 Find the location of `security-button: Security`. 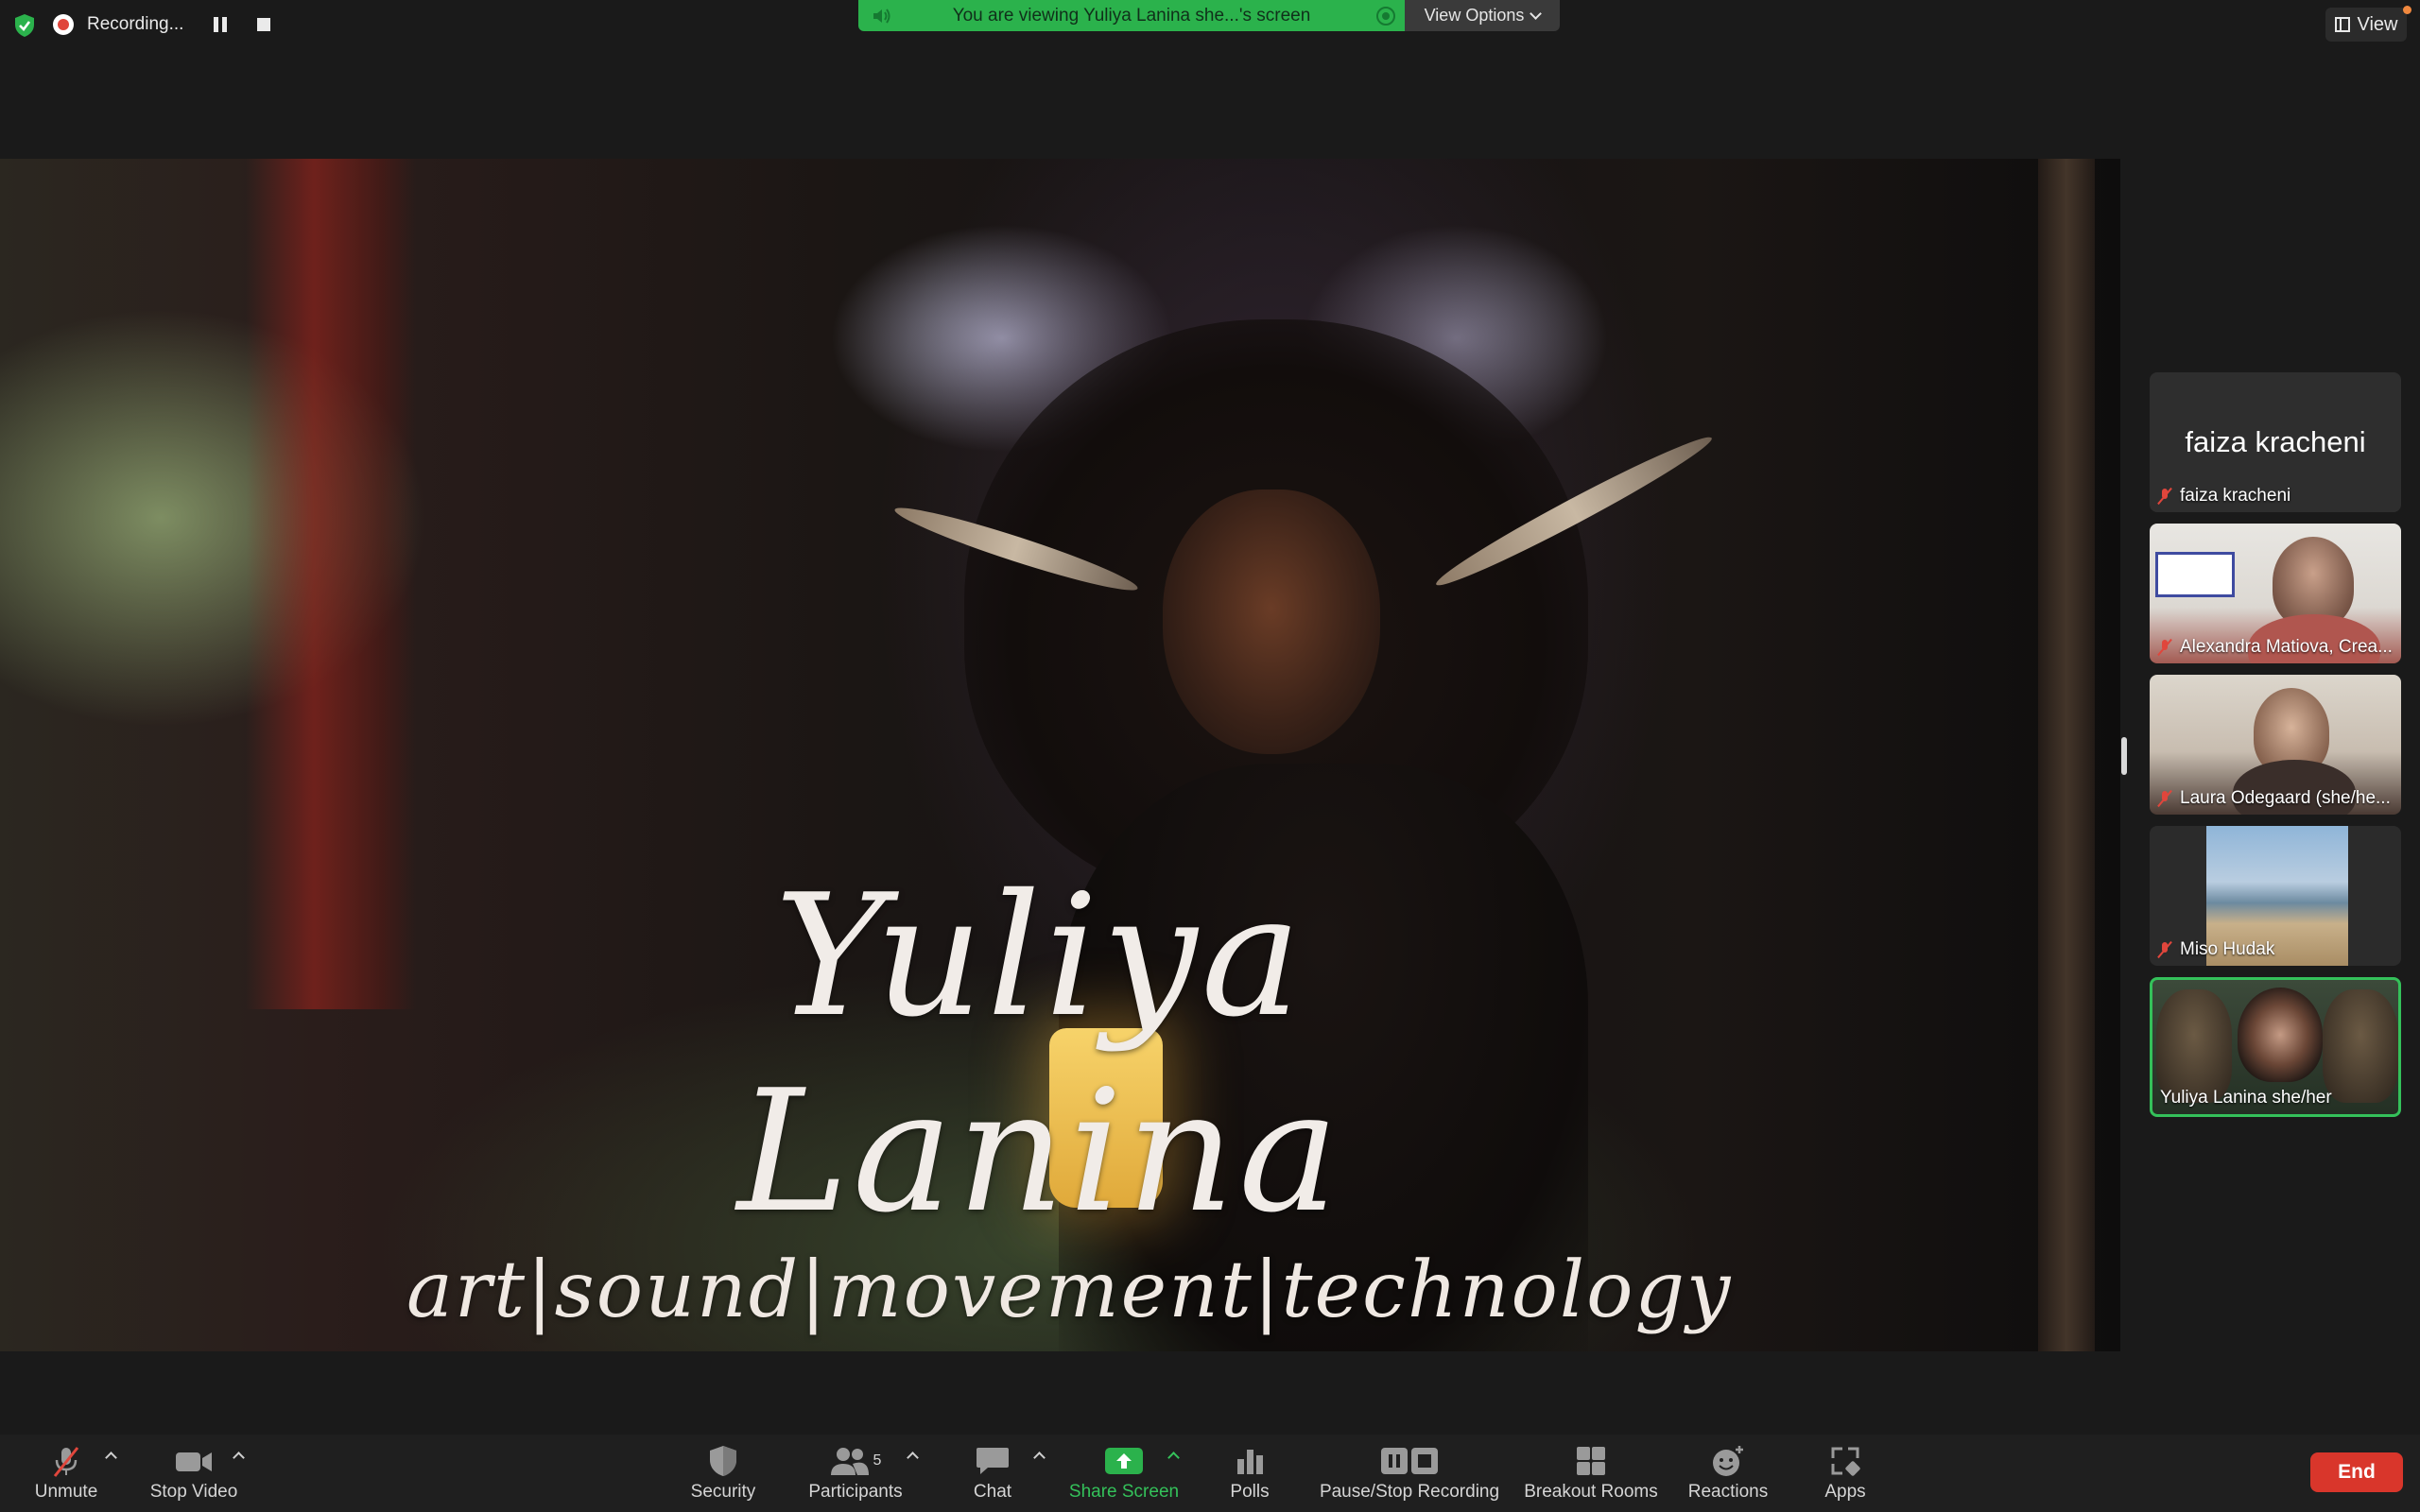

security-button: Security is located at coordinates (723, 1475).